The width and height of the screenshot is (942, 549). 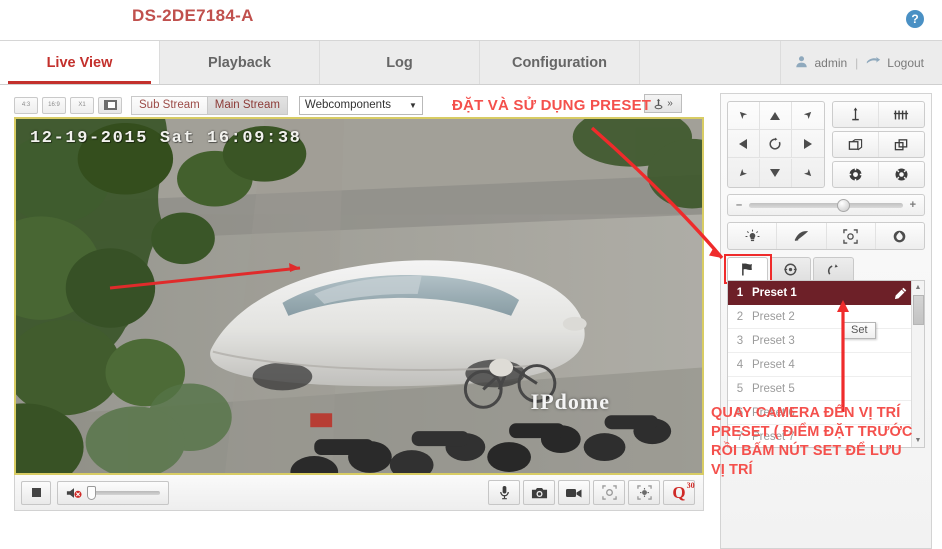 I want to click on manual-tracking-button, so click(x=609, y=492).